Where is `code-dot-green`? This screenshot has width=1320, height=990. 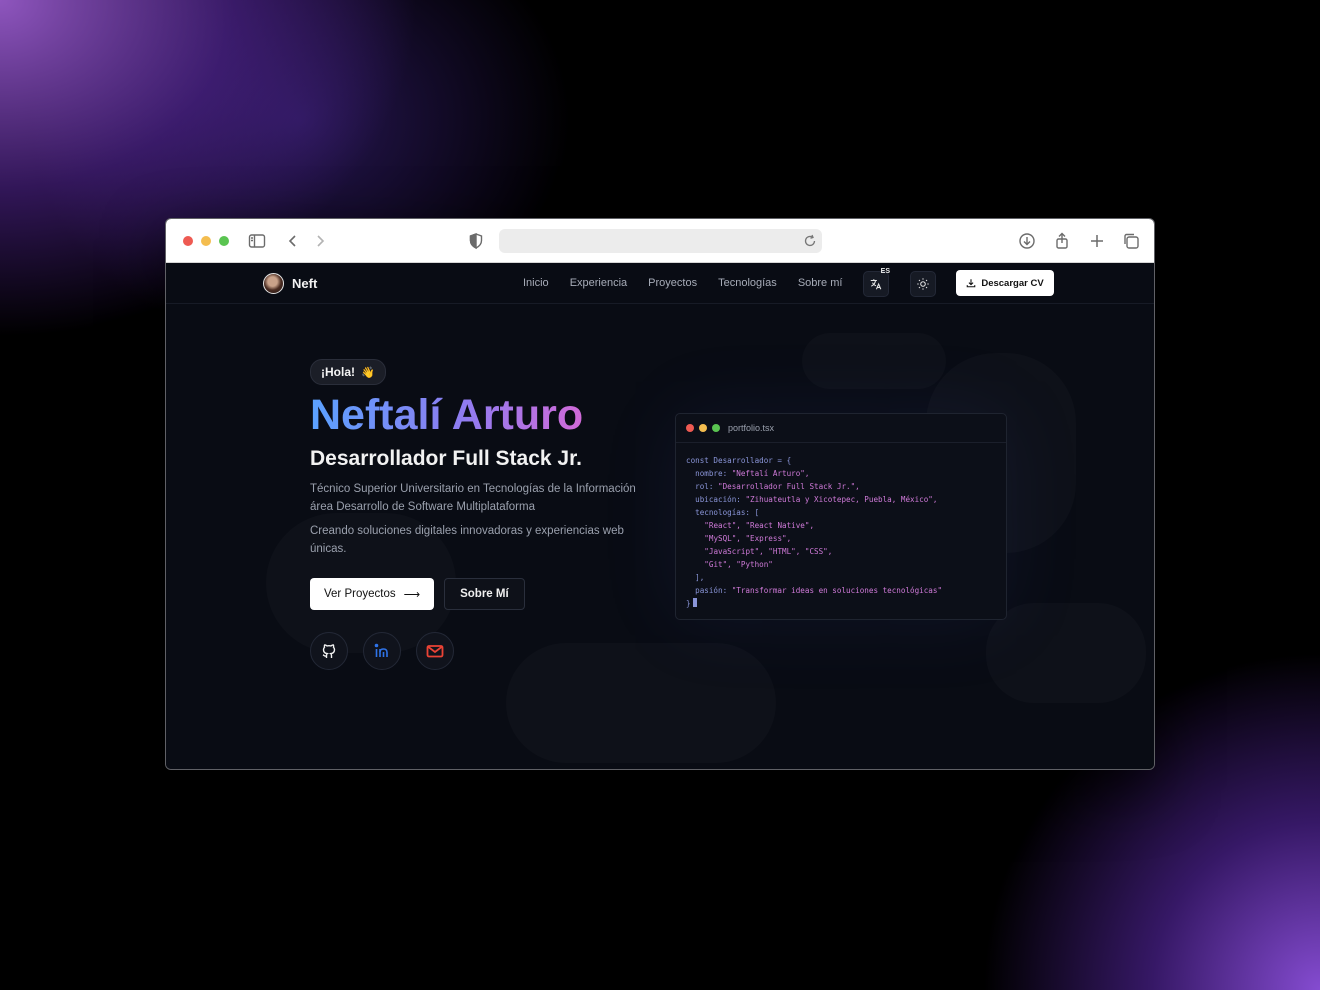 code-dot-green is located at coordinates (716, 428).